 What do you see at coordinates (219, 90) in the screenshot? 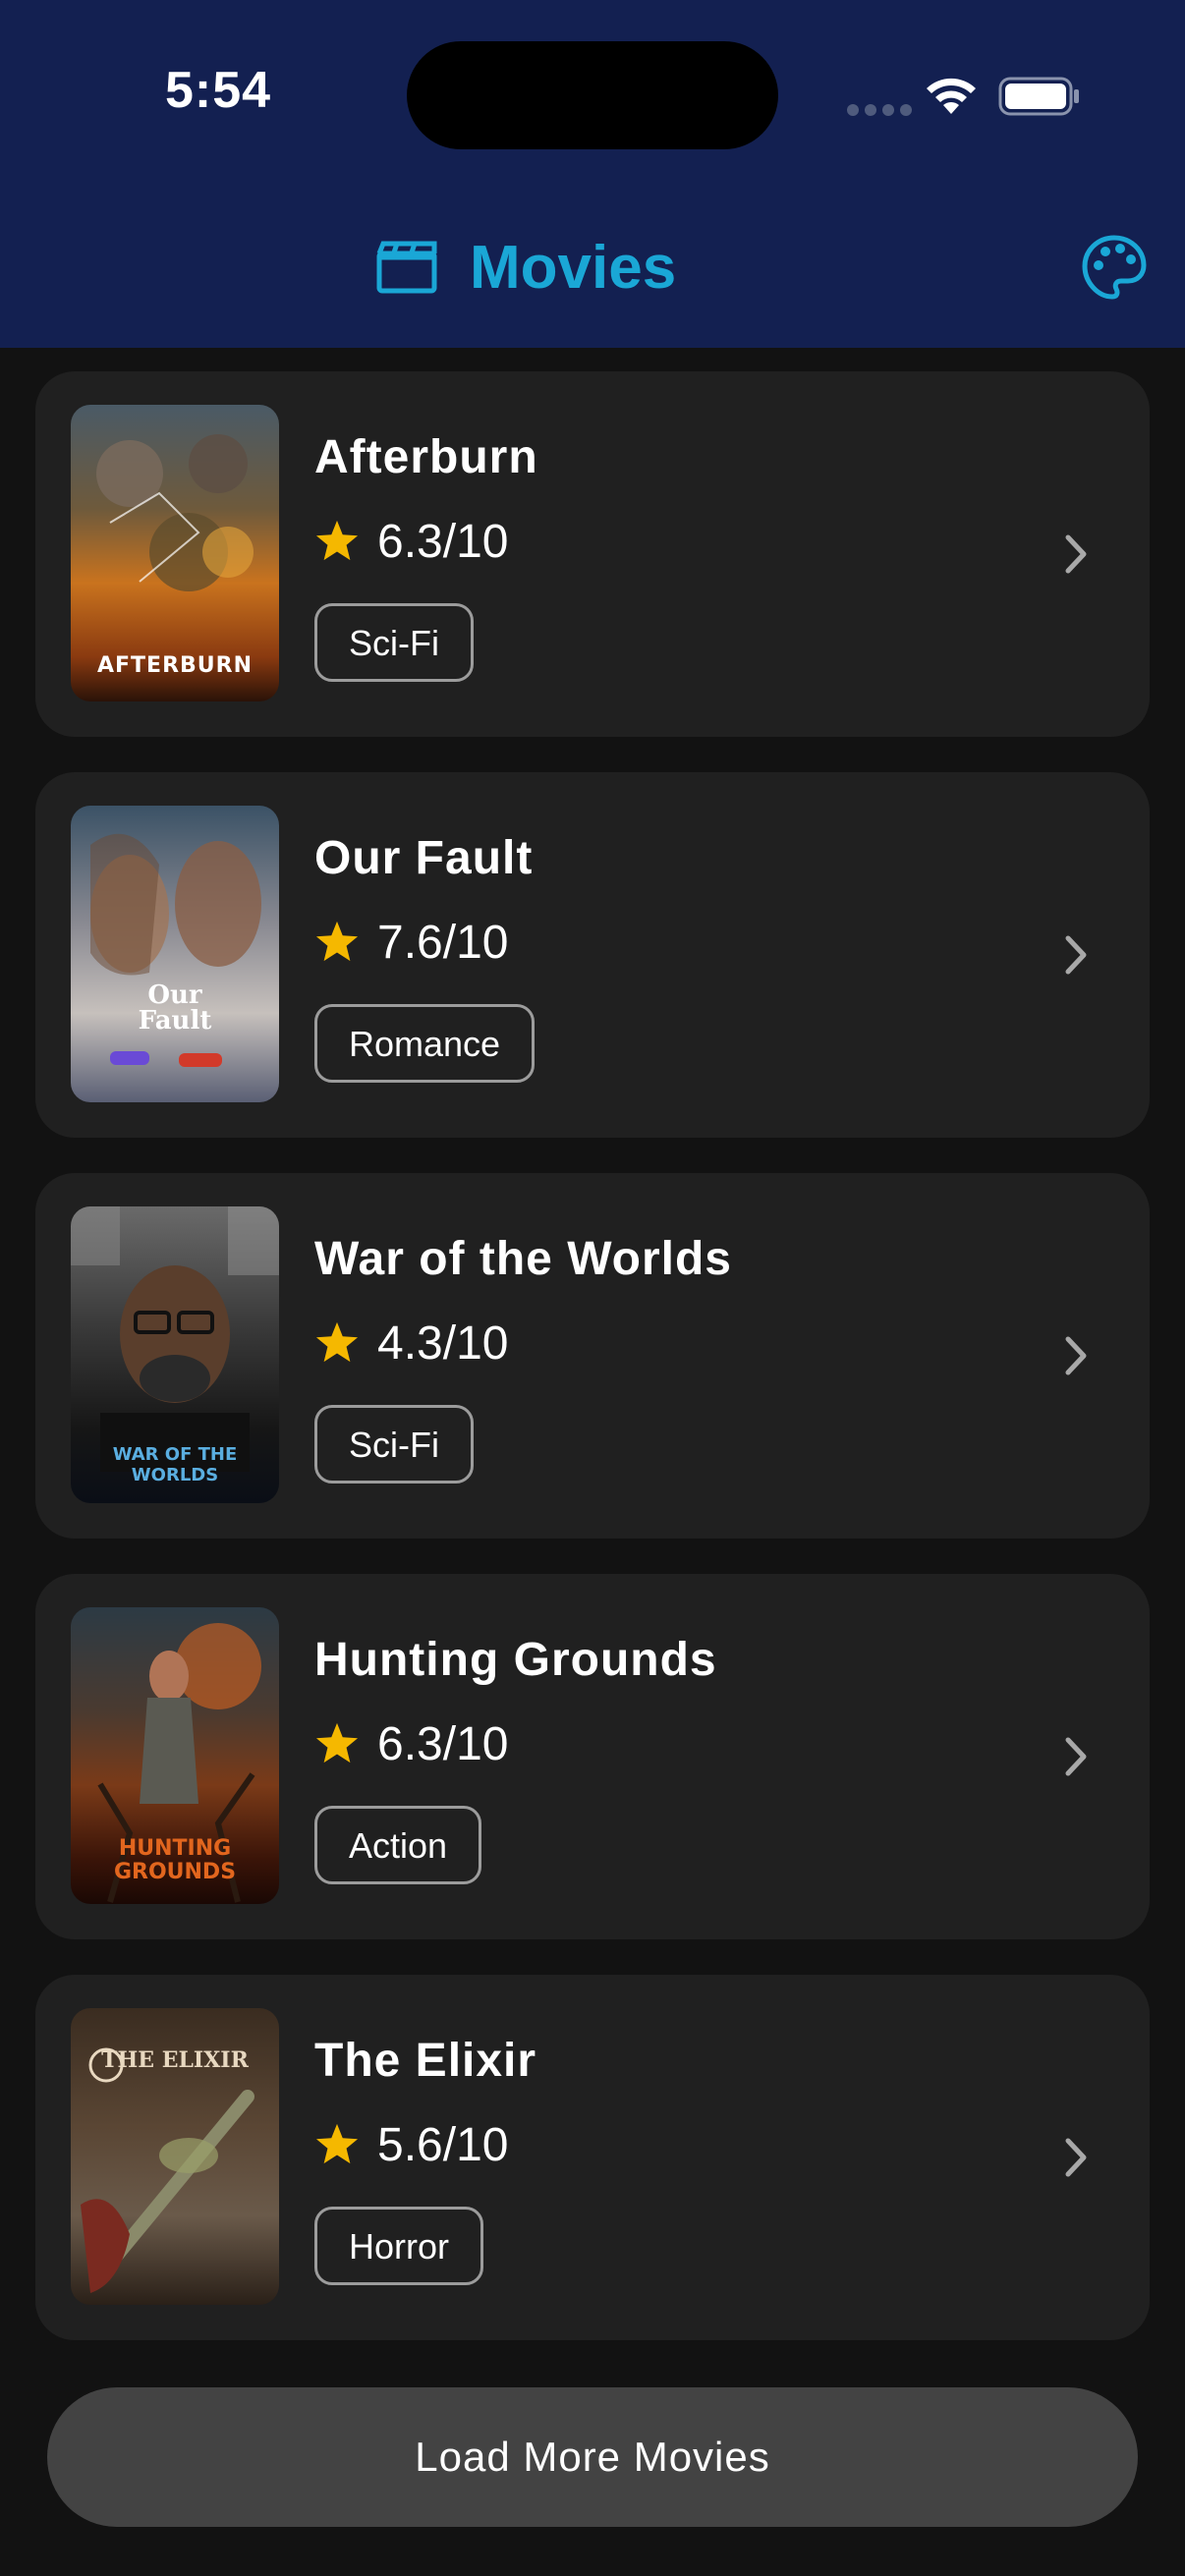
I see `status-bar-time: 5:54` at bounding box center [219, 90].